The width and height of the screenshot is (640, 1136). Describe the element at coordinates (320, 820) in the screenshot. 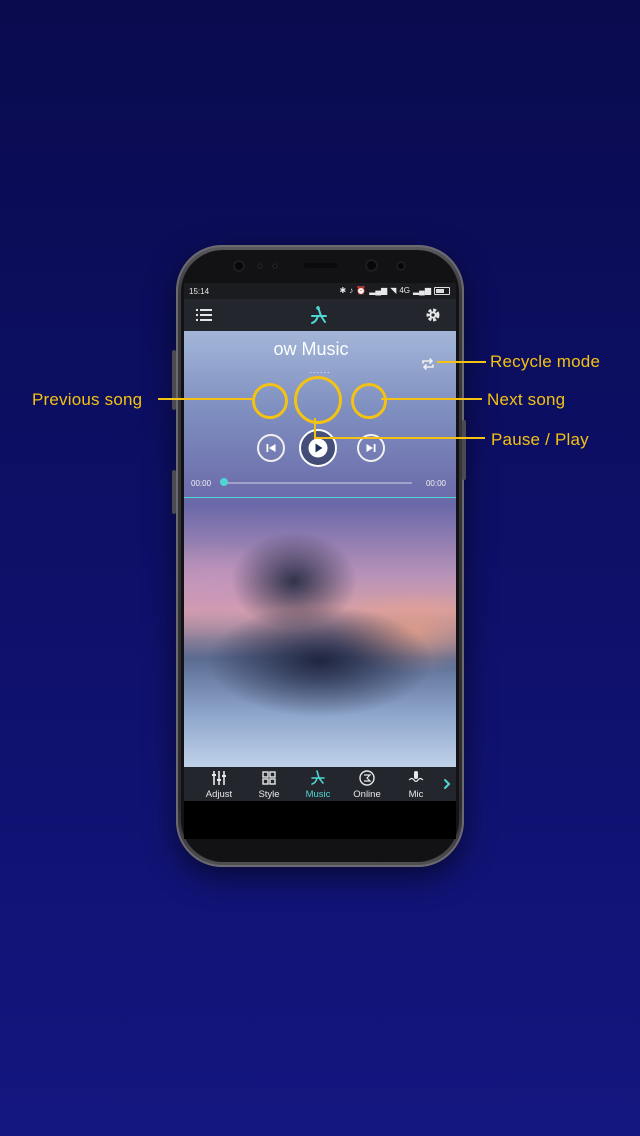

I see `navigation-area` at that location.